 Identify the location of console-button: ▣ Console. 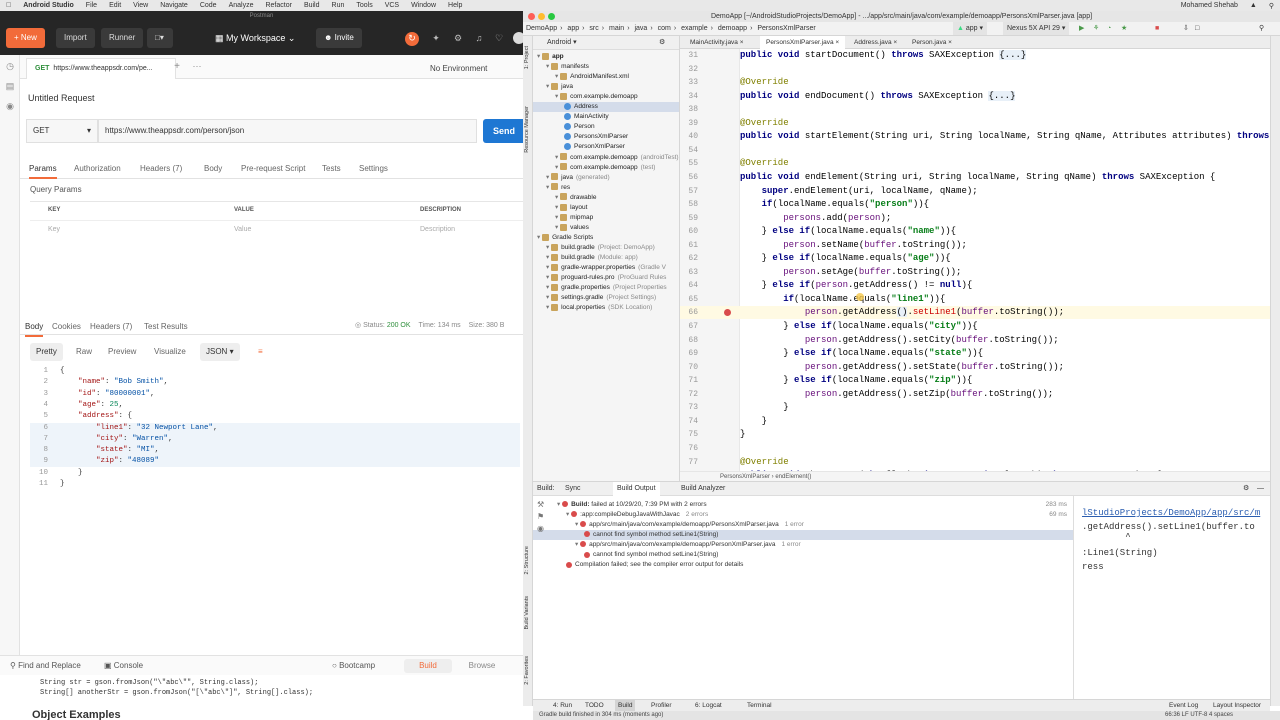
(123, 666).